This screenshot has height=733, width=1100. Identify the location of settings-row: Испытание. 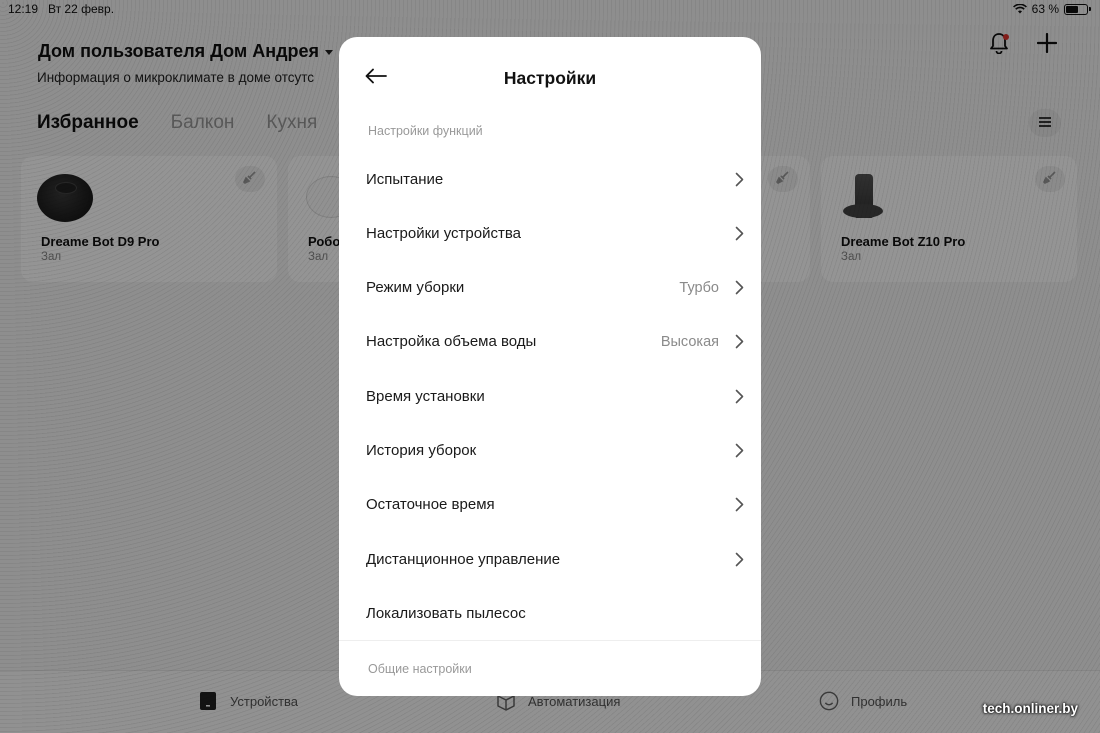
(550, 179).